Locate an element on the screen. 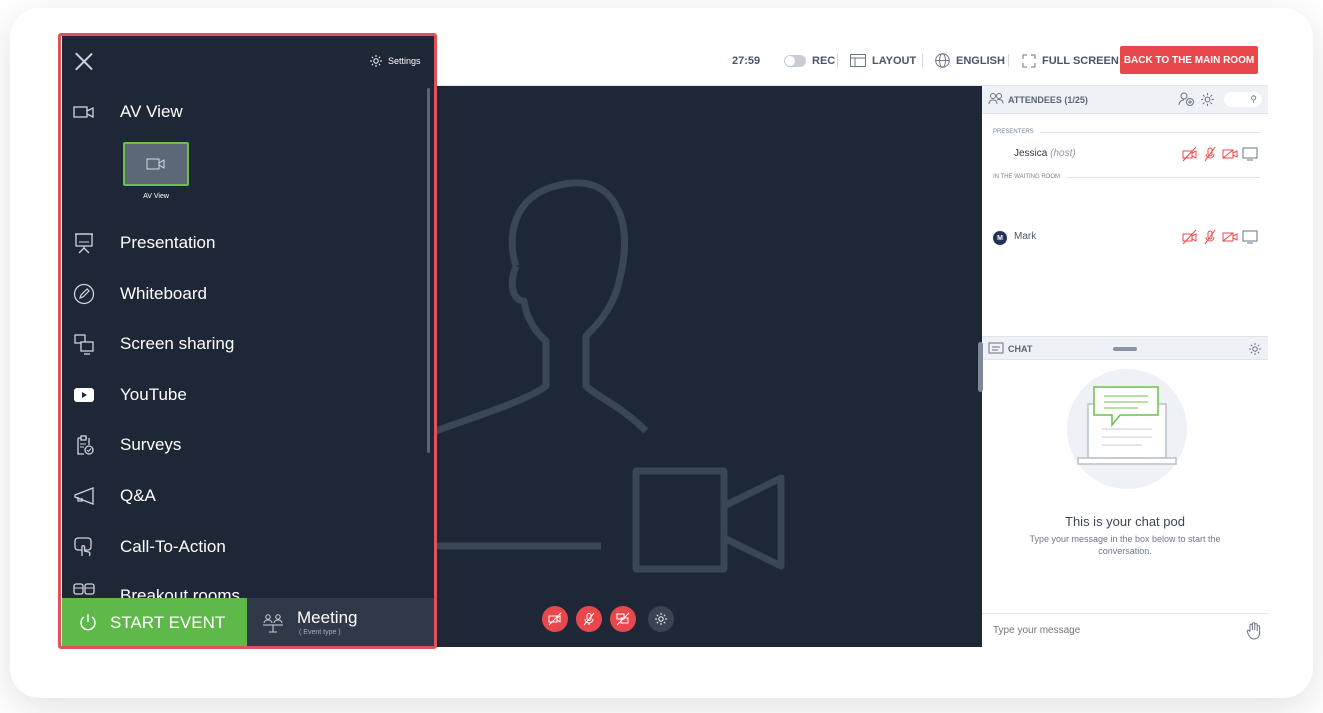 Image resolution: width=1323 pixels, height=713 pixels. attendees-title: ATTENDEES (1/25) is located at coordinates (1048, 100).